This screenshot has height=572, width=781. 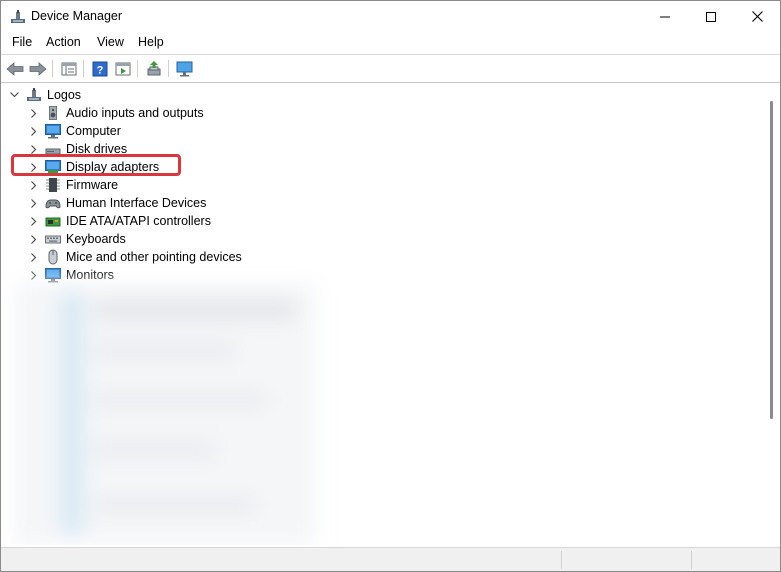 What do you see at coordinates (371, 131) in the screenshot?
I see `tree-item-computer: Computer` at bounding box center [371, 131].